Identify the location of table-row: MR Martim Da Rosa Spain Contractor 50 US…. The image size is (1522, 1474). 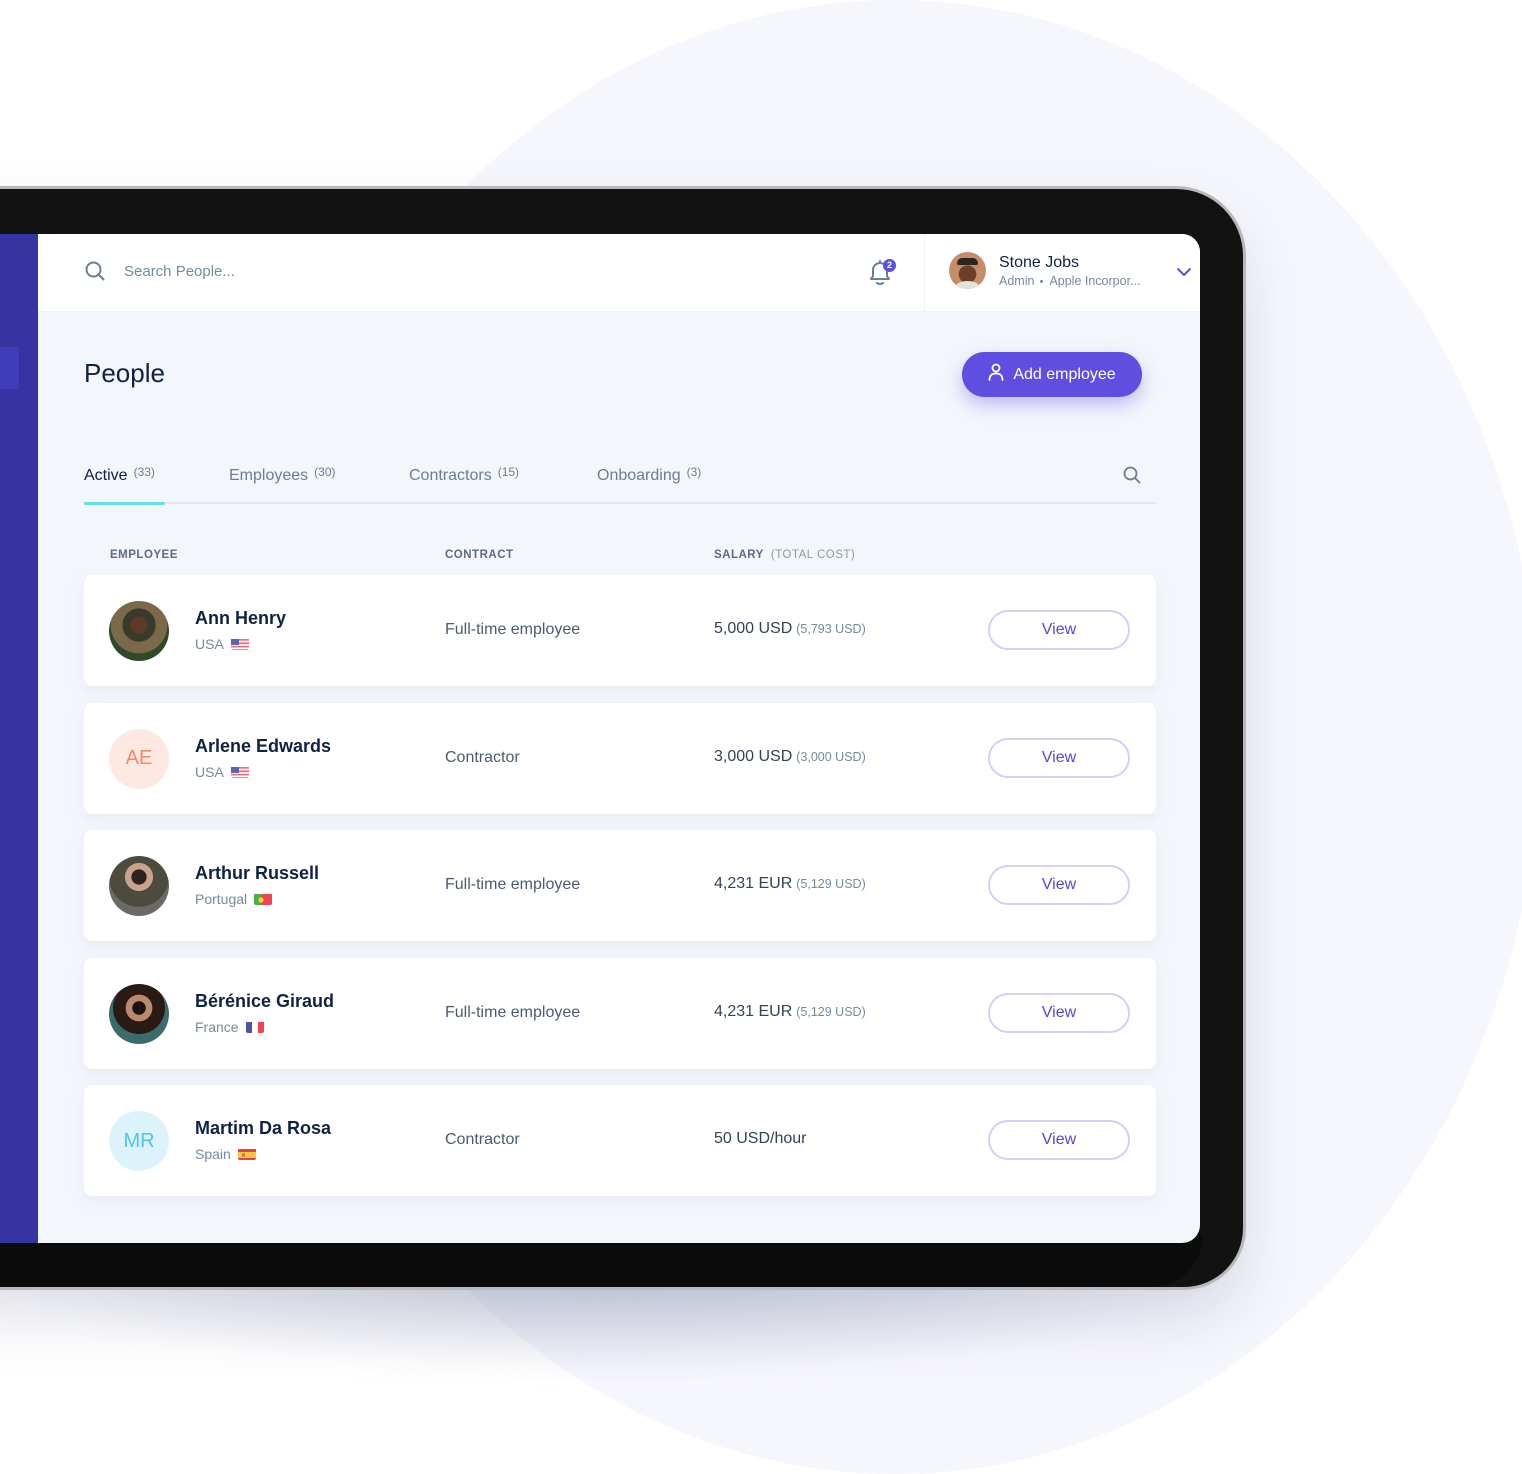
(620, 1140).